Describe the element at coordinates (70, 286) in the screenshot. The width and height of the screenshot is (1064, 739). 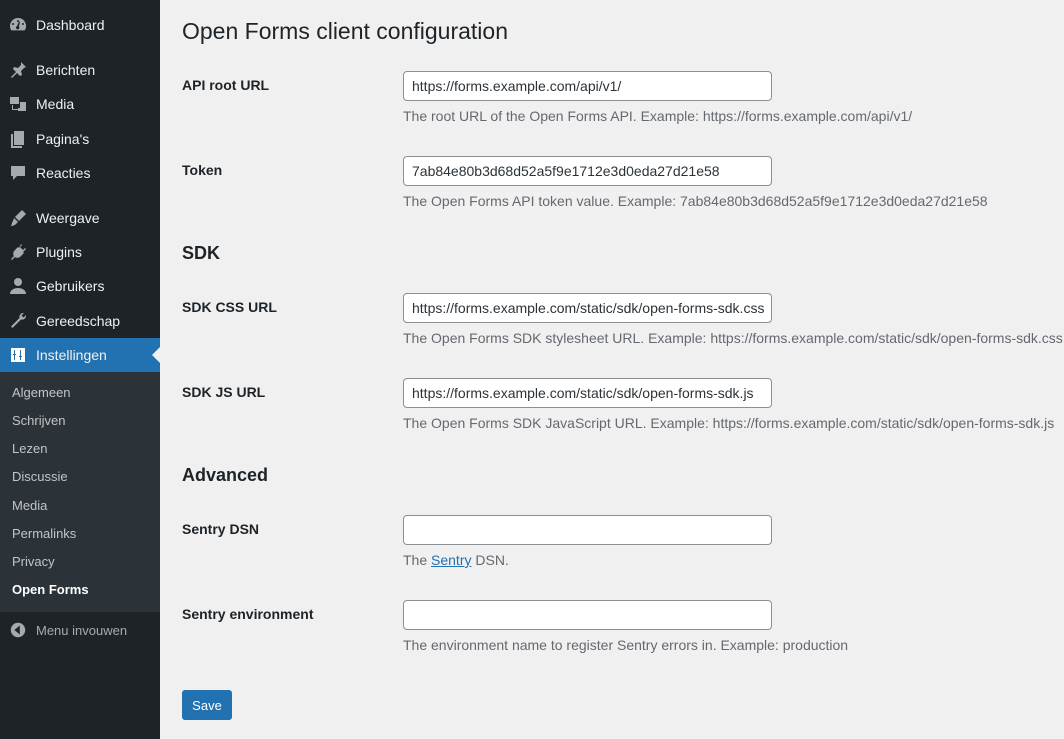
I see `menu-item-label: Gebruikers` at that location.